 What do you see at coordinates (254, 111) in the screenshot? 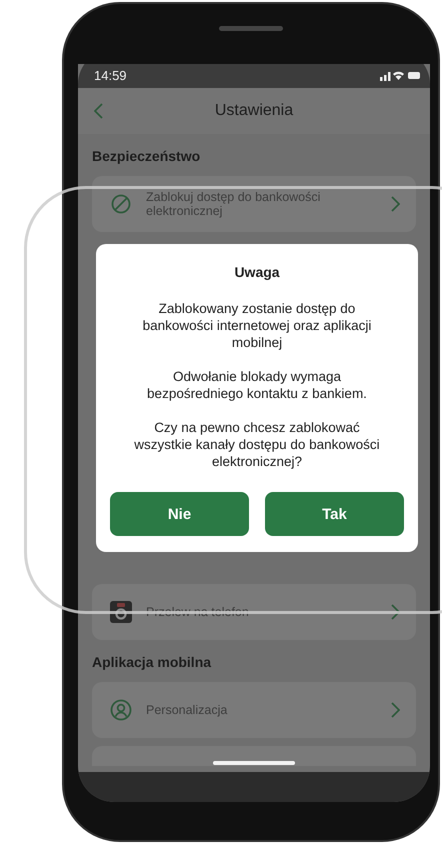
I see `screen-title: Ustawienia` at bounding box center [254, 111].